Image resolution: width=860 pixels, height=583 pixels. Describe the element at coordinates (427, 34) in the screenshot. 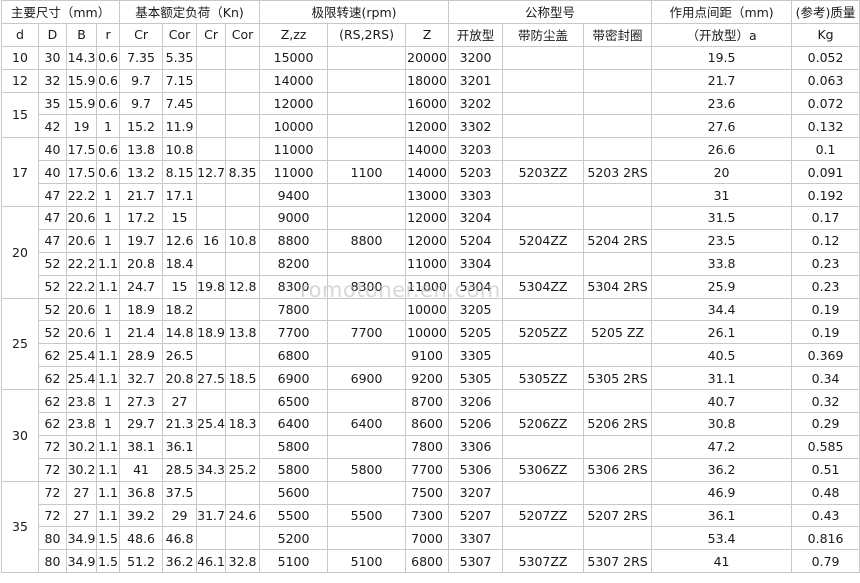

I see `subheader-cell: Z` at that location.